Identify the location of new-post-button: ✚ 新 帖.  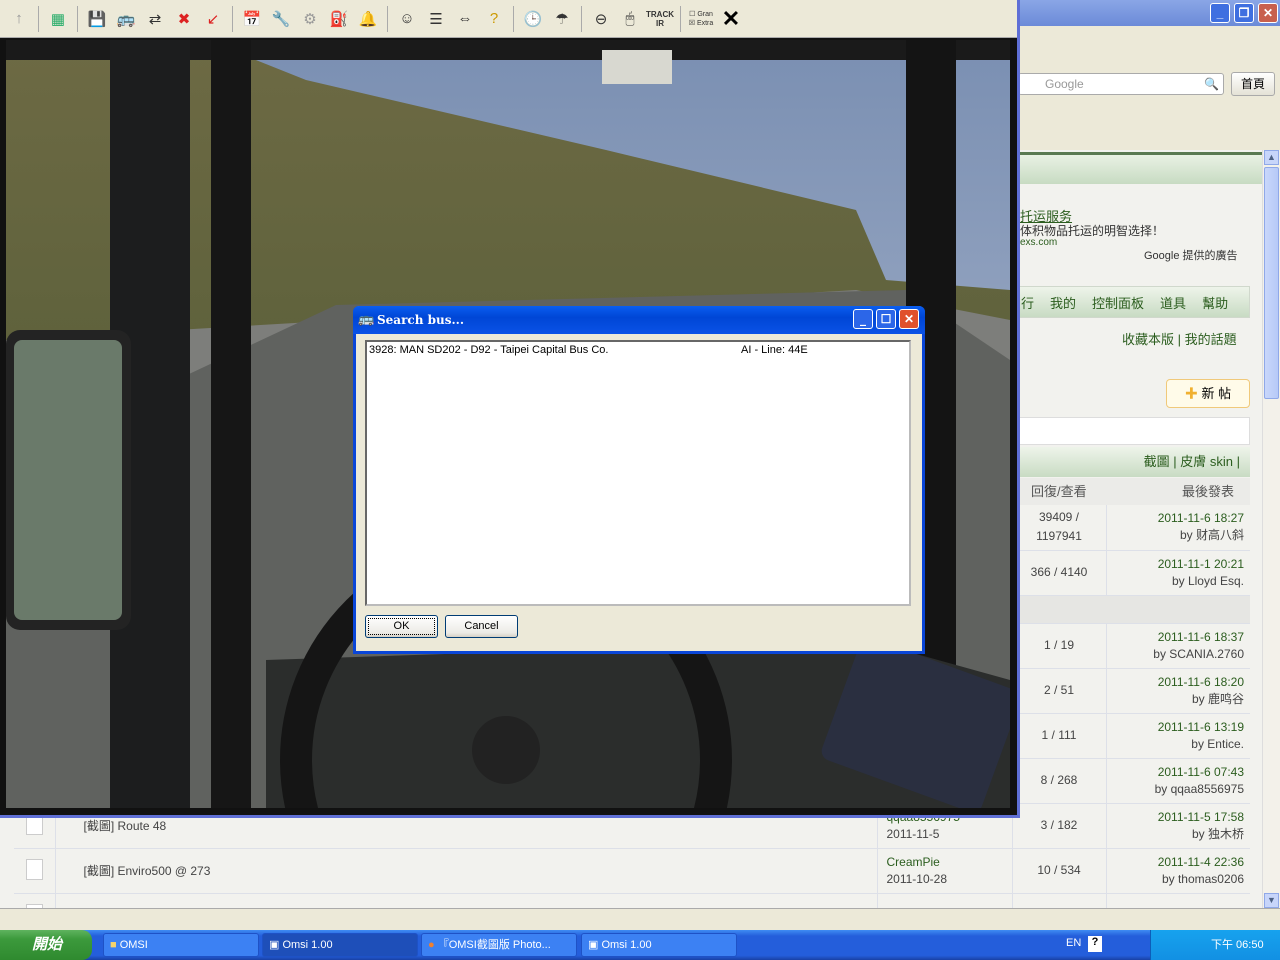
(1208, 393).